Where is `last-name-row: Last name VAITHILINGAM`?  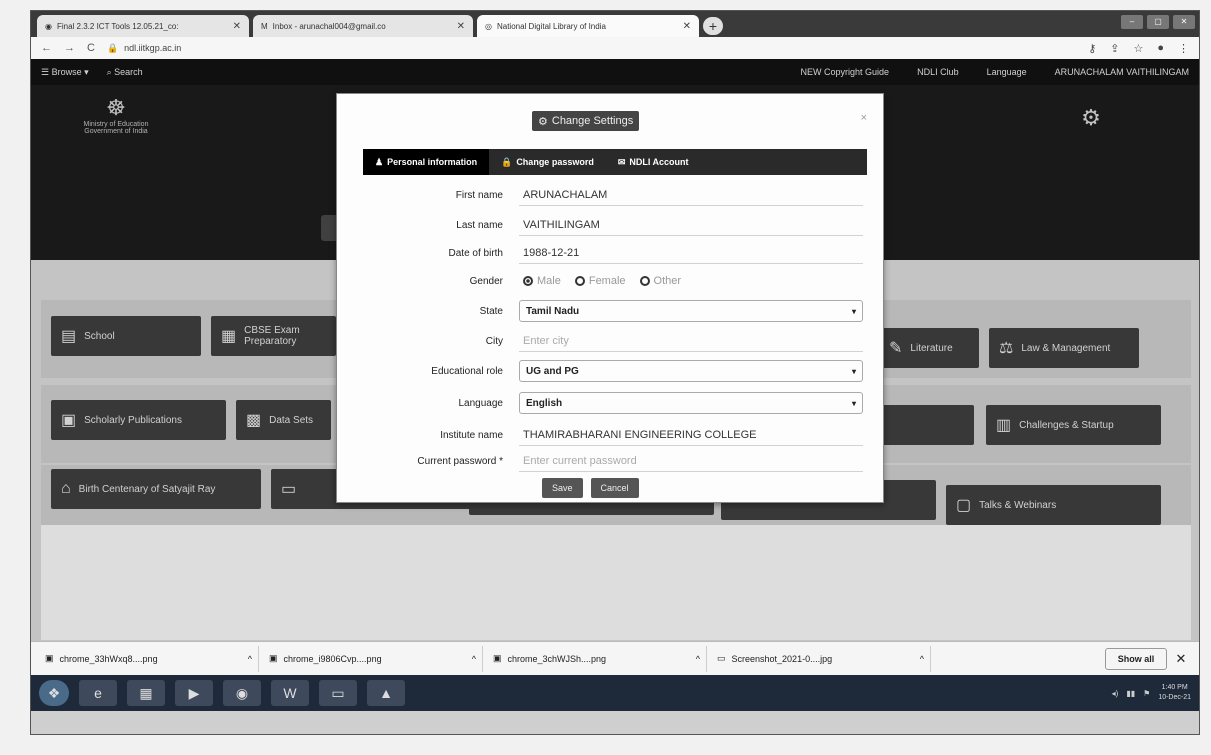
last-name-row: Last name VAITHILINGAM is located at coordinates (615, 225).